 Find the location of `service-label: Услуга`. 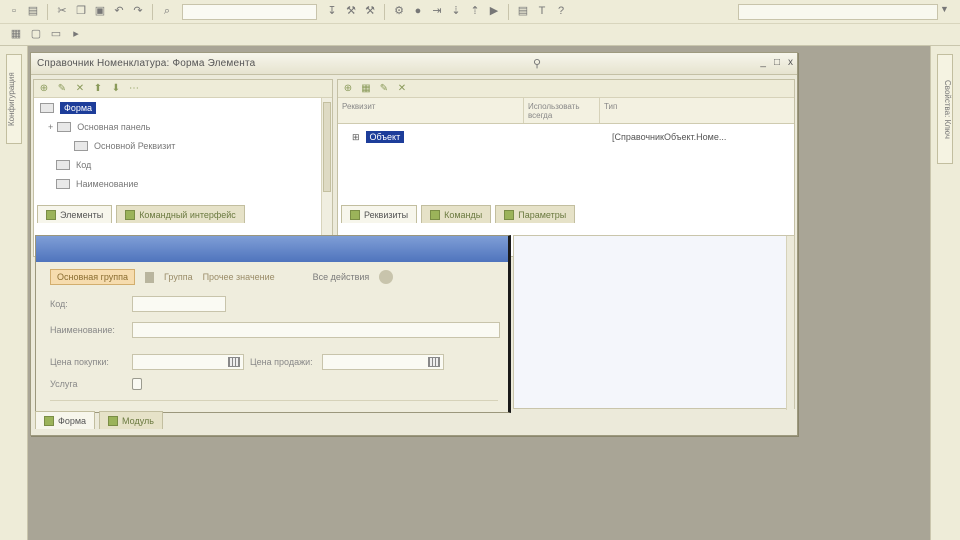

service-label: Услуга is located at coordinates (64, 384).